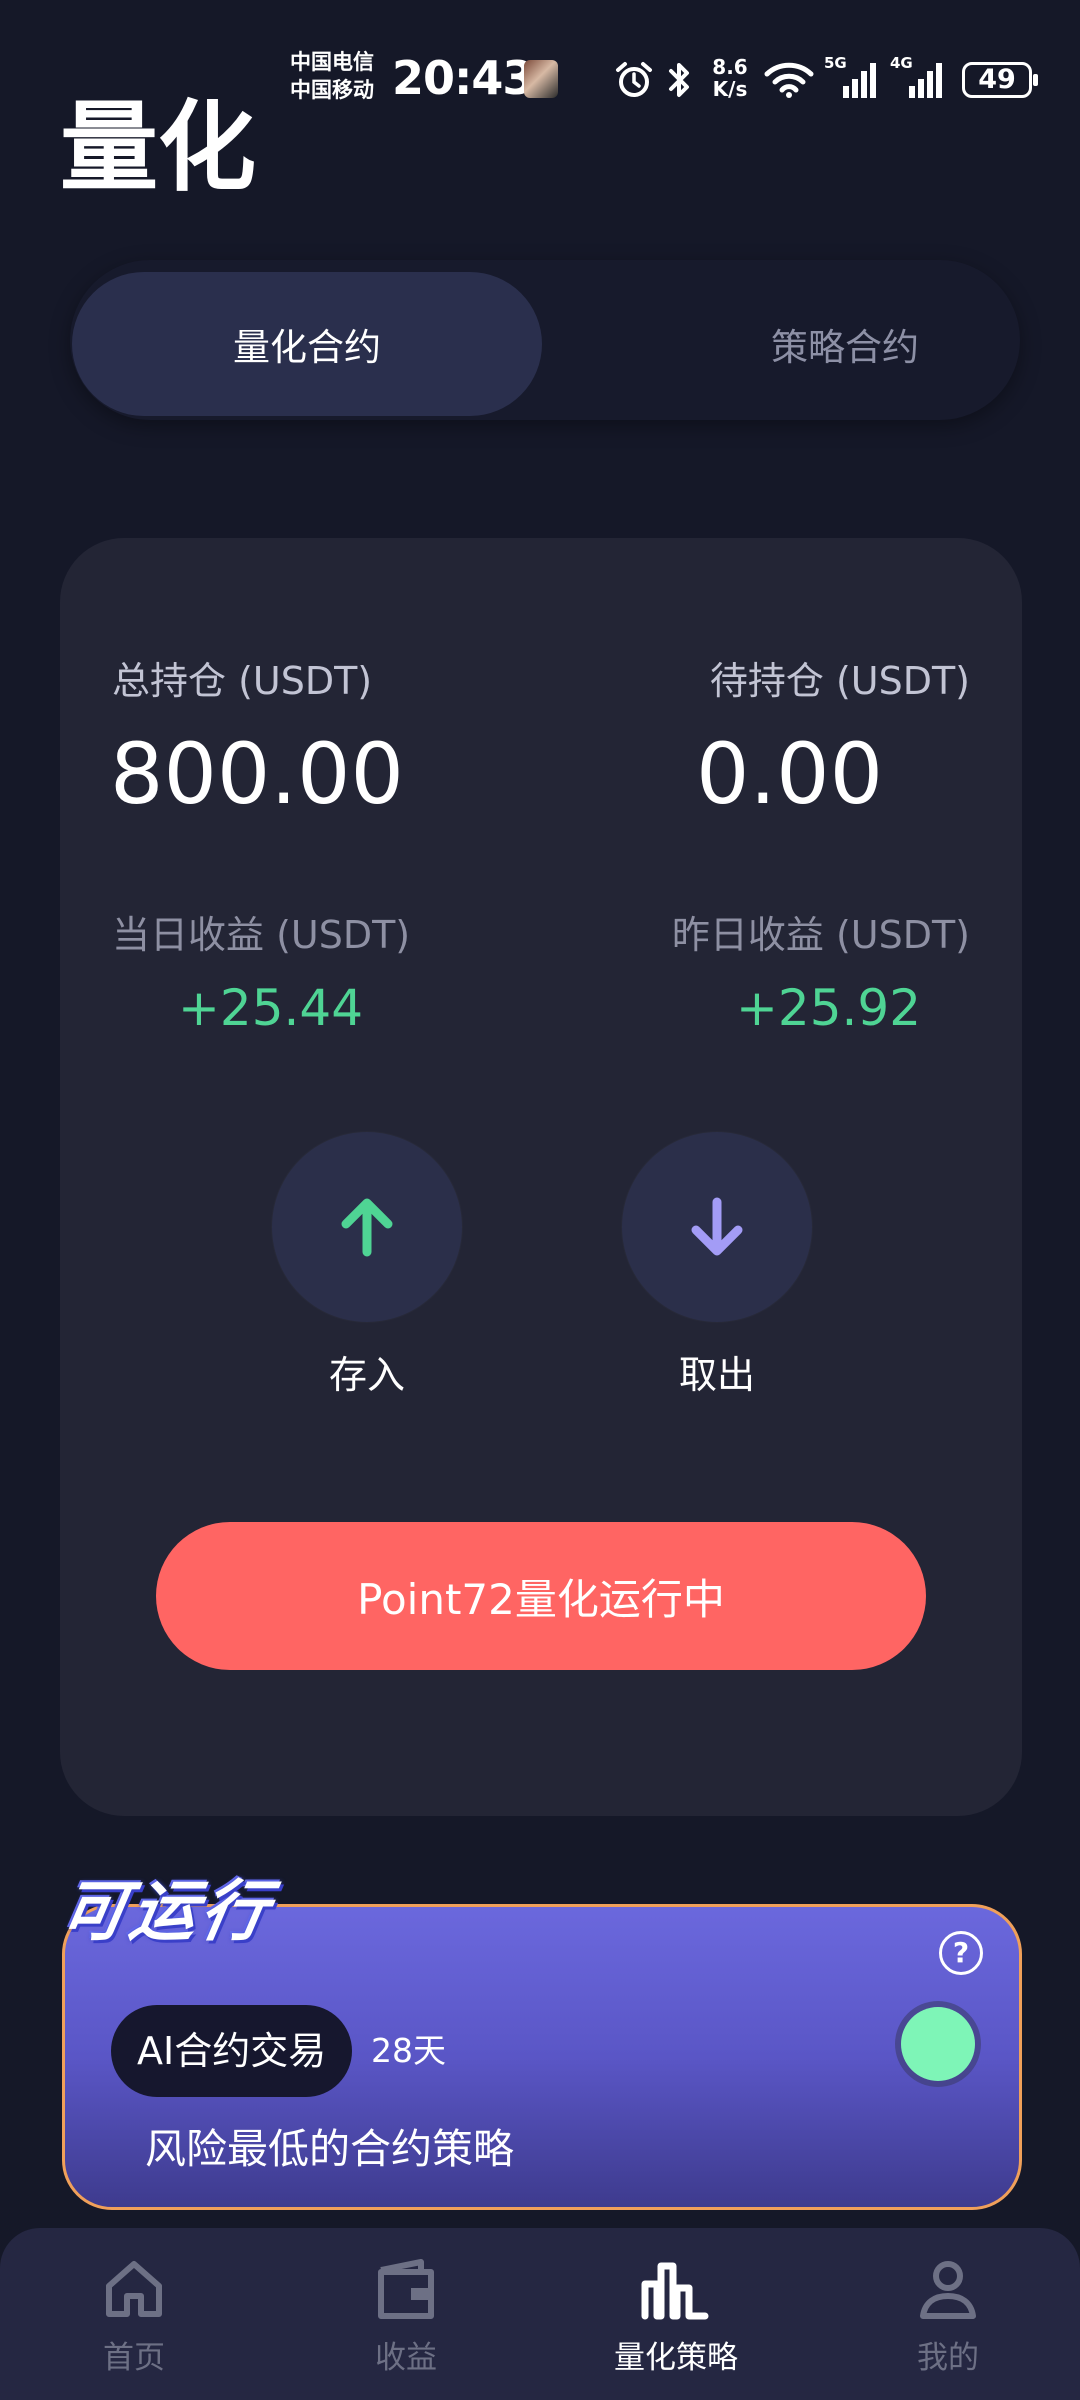 This screenshot has width=1080, height=2400. I want to click on carrier-names: 中国电信 中国移动, so click(332, 76).